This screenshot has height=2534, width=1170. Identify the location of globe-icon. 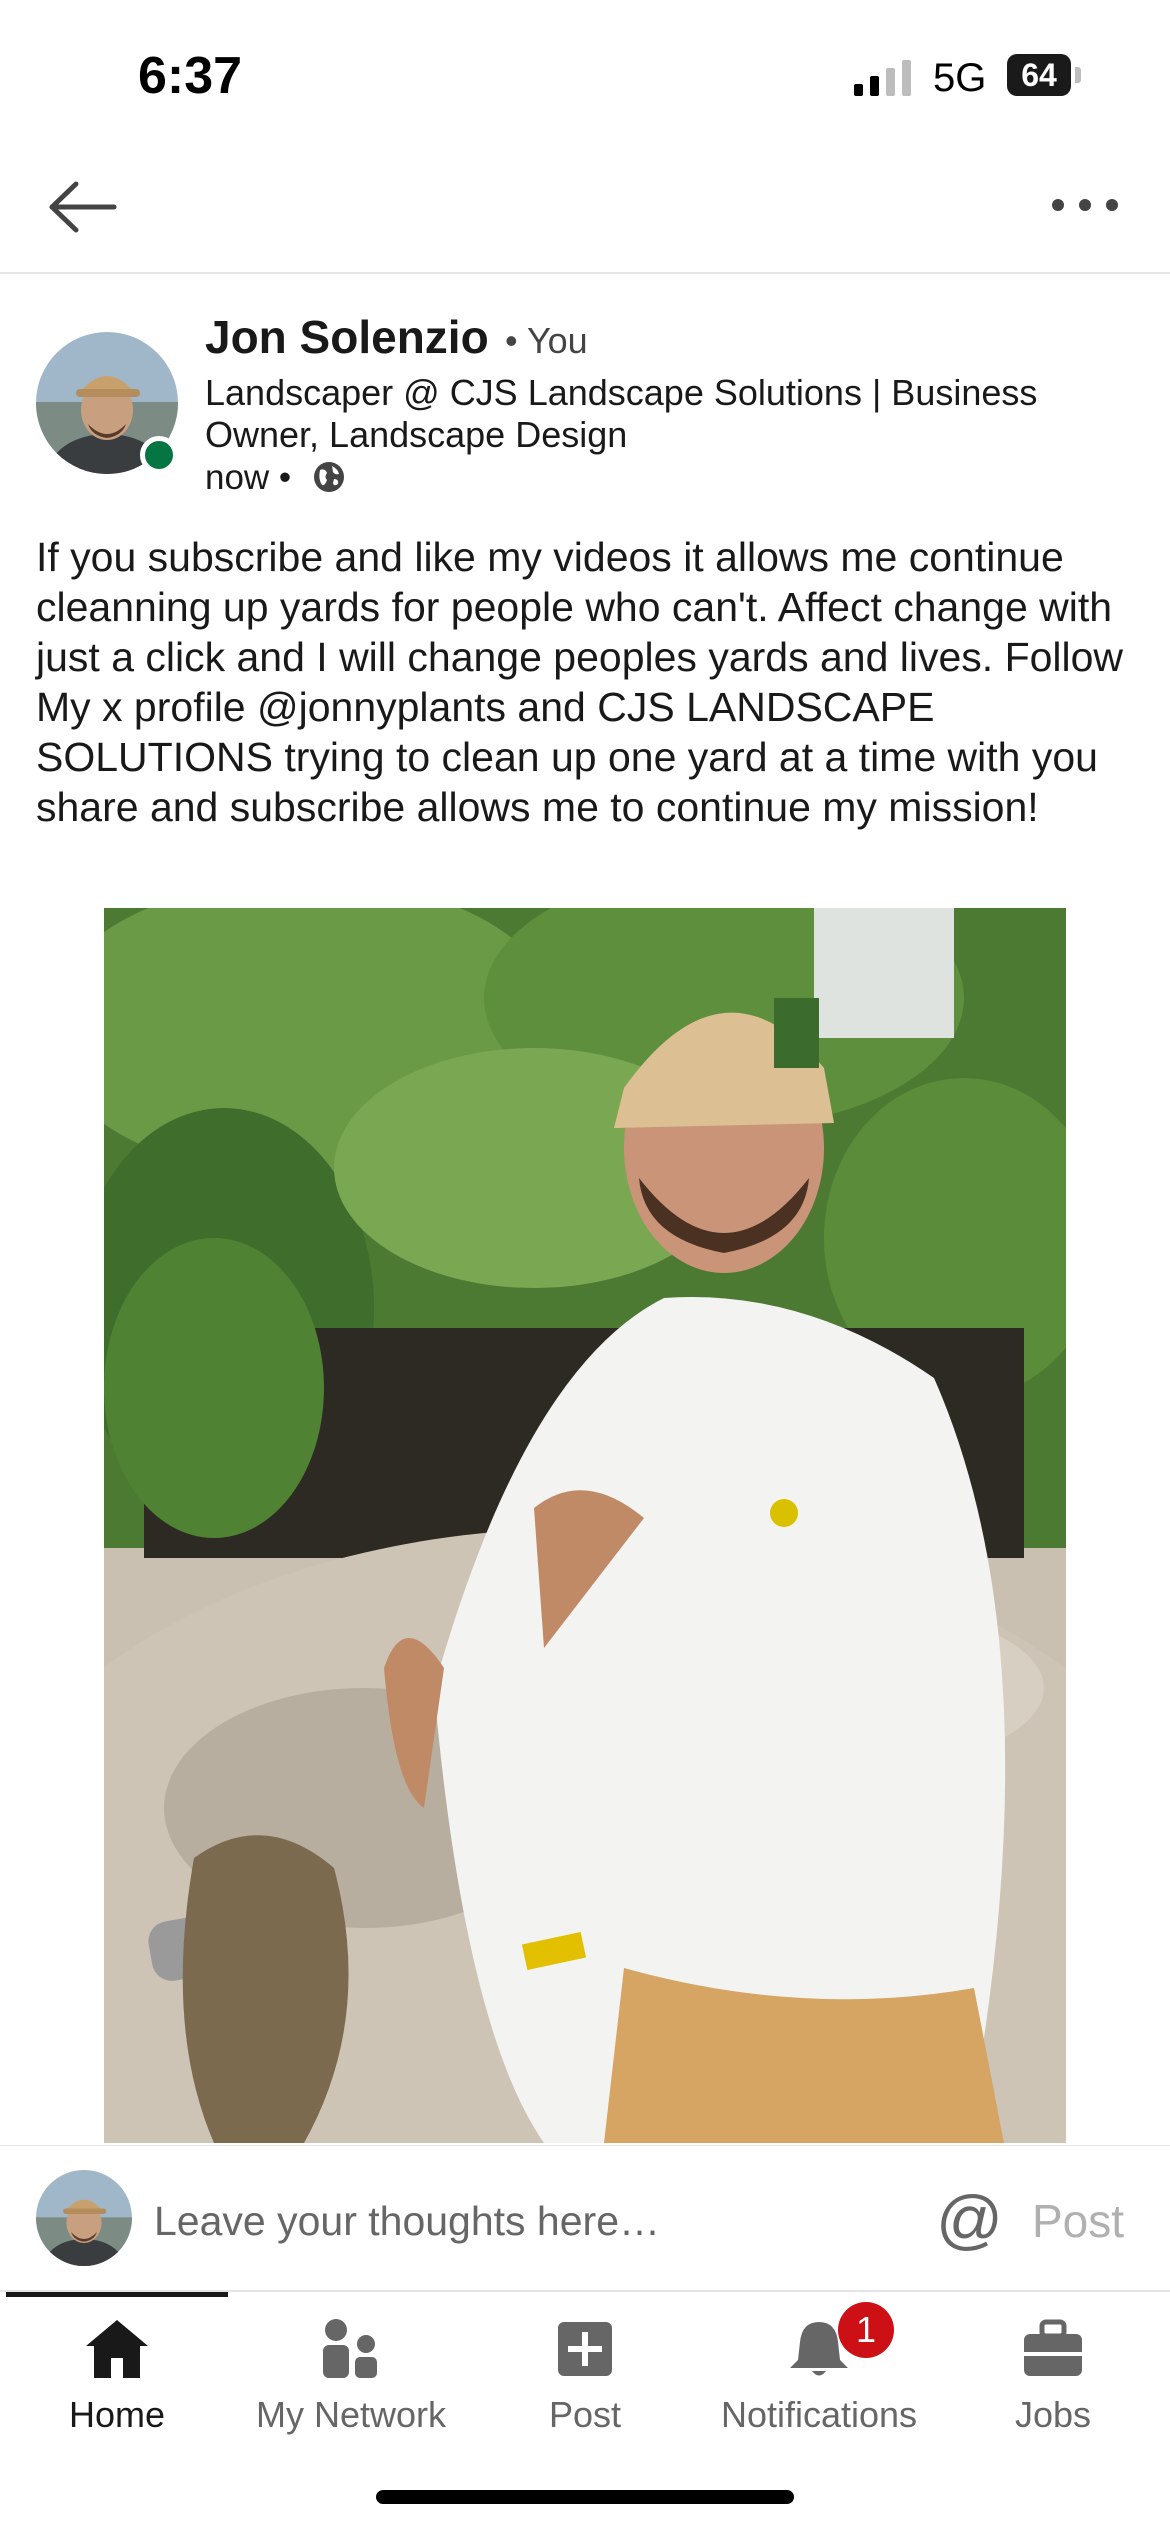
(329, 477).